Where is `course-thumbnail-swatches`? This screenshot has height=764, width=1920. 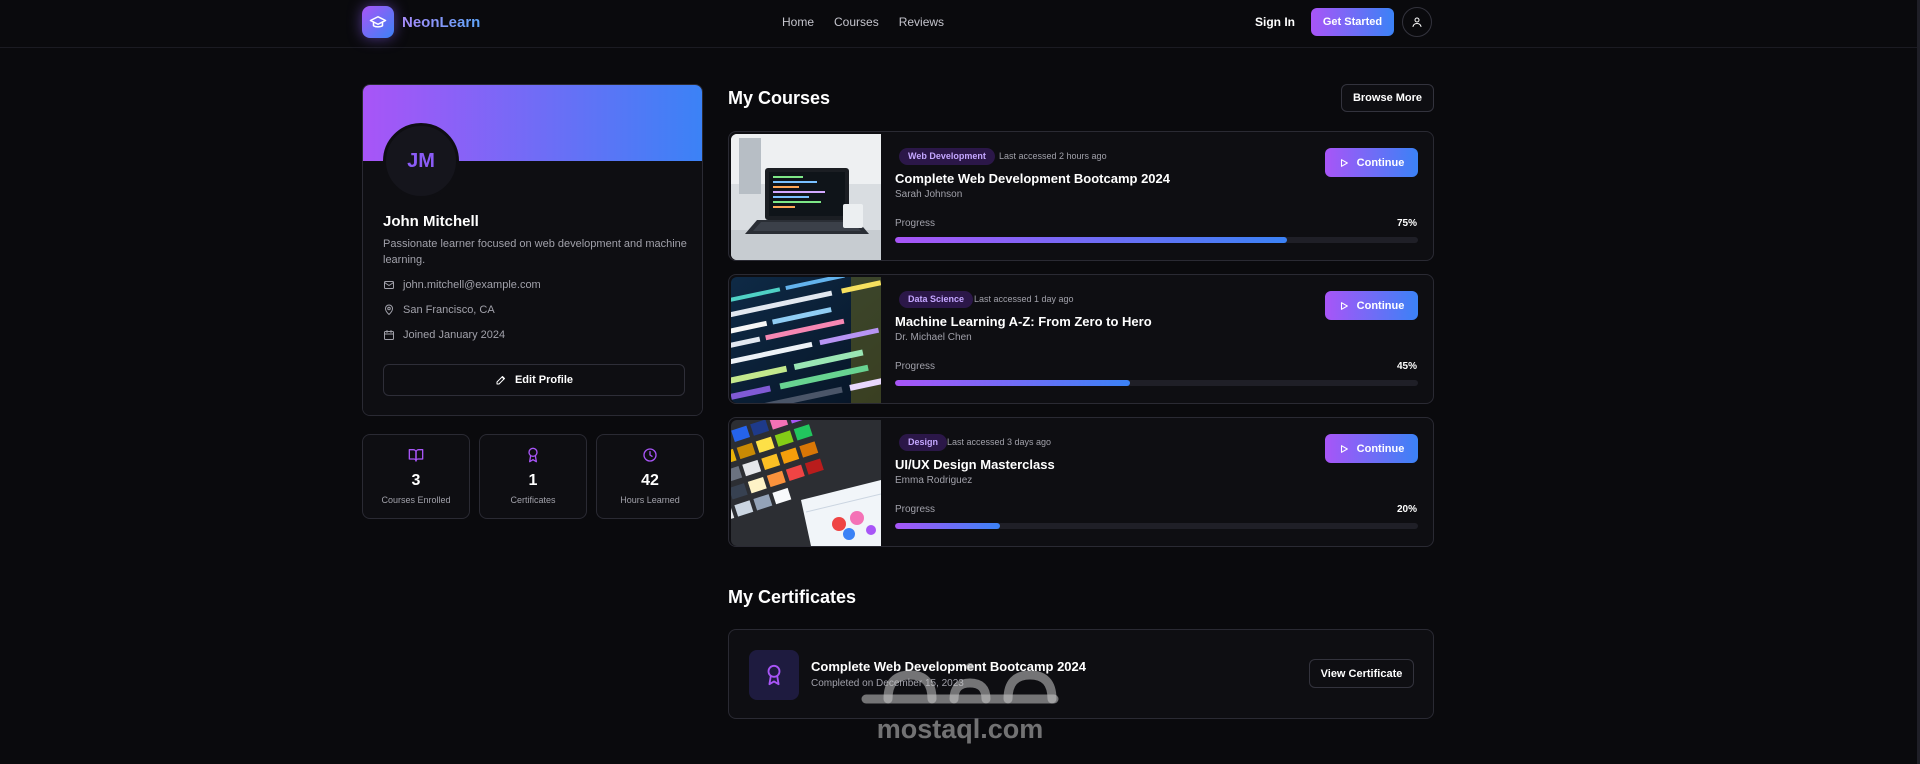 course-thumbnail-swatches is located at coordinates (806, 483).